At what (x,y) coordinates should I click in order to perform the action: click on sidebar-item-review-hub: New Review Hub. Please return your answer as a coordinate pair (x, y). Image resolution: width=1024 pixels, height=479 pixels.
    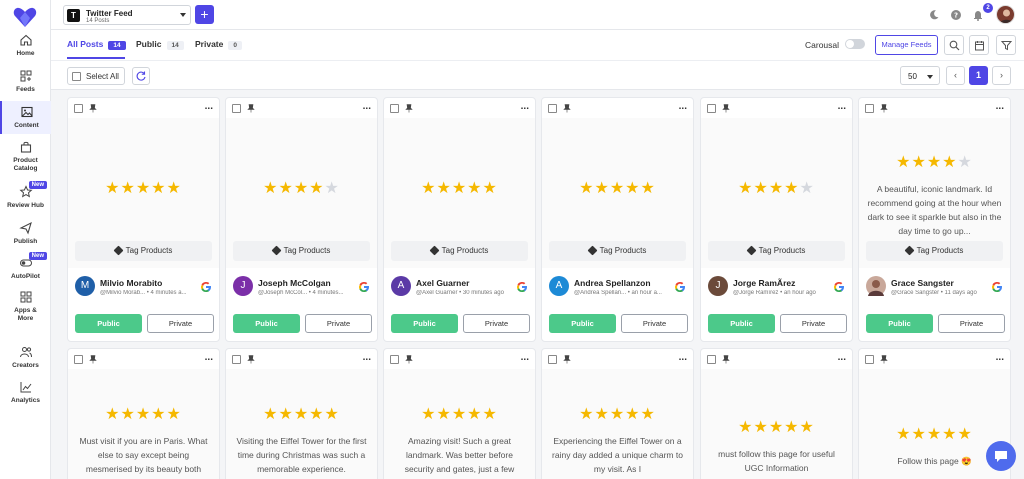
    Looking at the image, I should click on (25, 195).